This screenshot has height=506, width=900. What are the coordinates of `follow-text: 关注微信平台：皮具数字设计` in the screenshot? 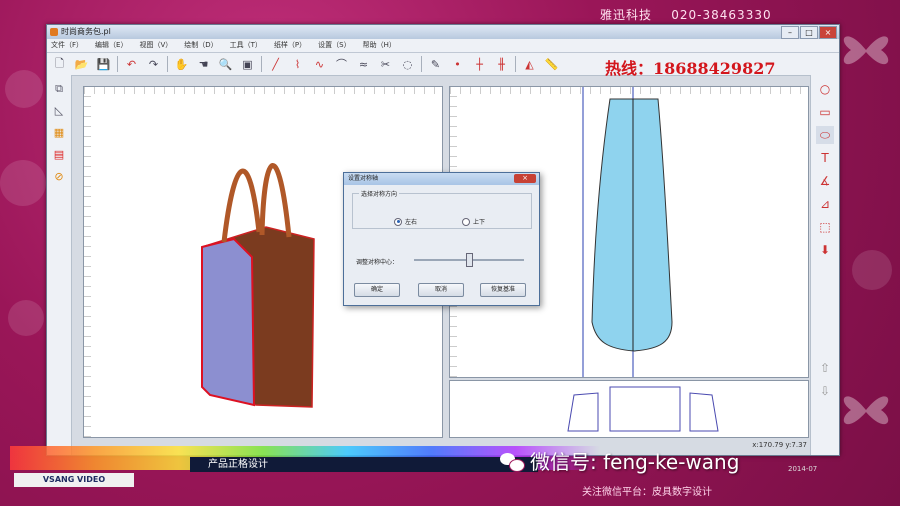 It's located at (647, 492).